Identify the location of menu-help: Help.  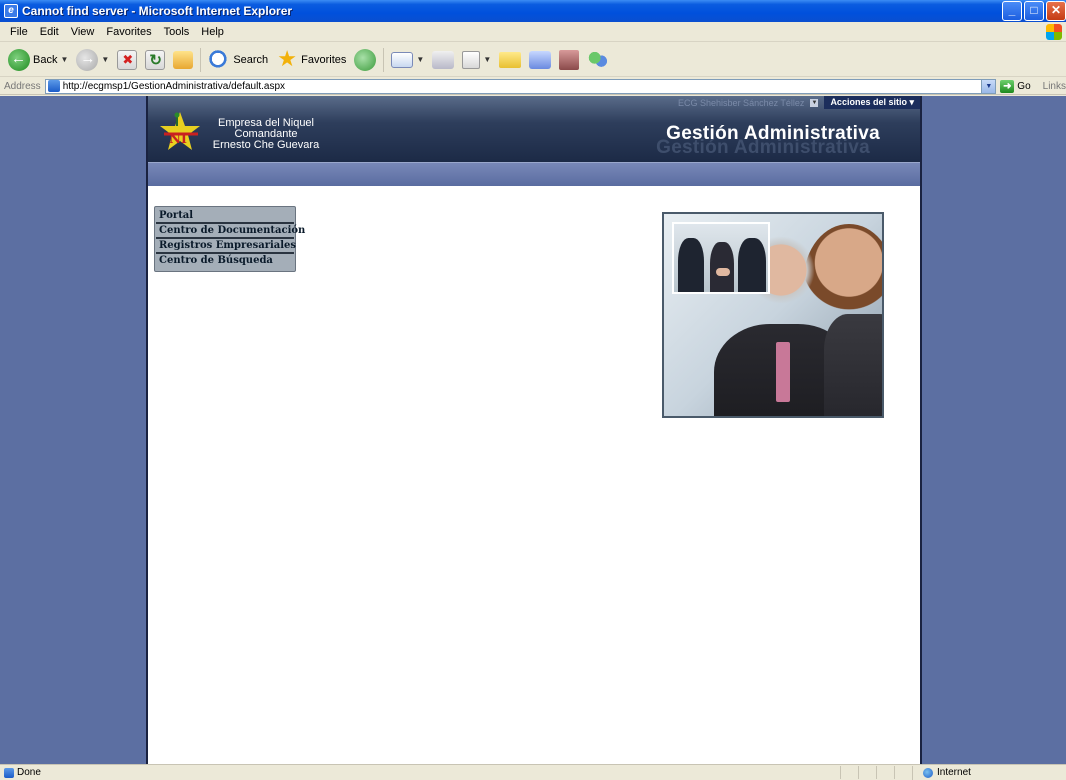
(212, 32).